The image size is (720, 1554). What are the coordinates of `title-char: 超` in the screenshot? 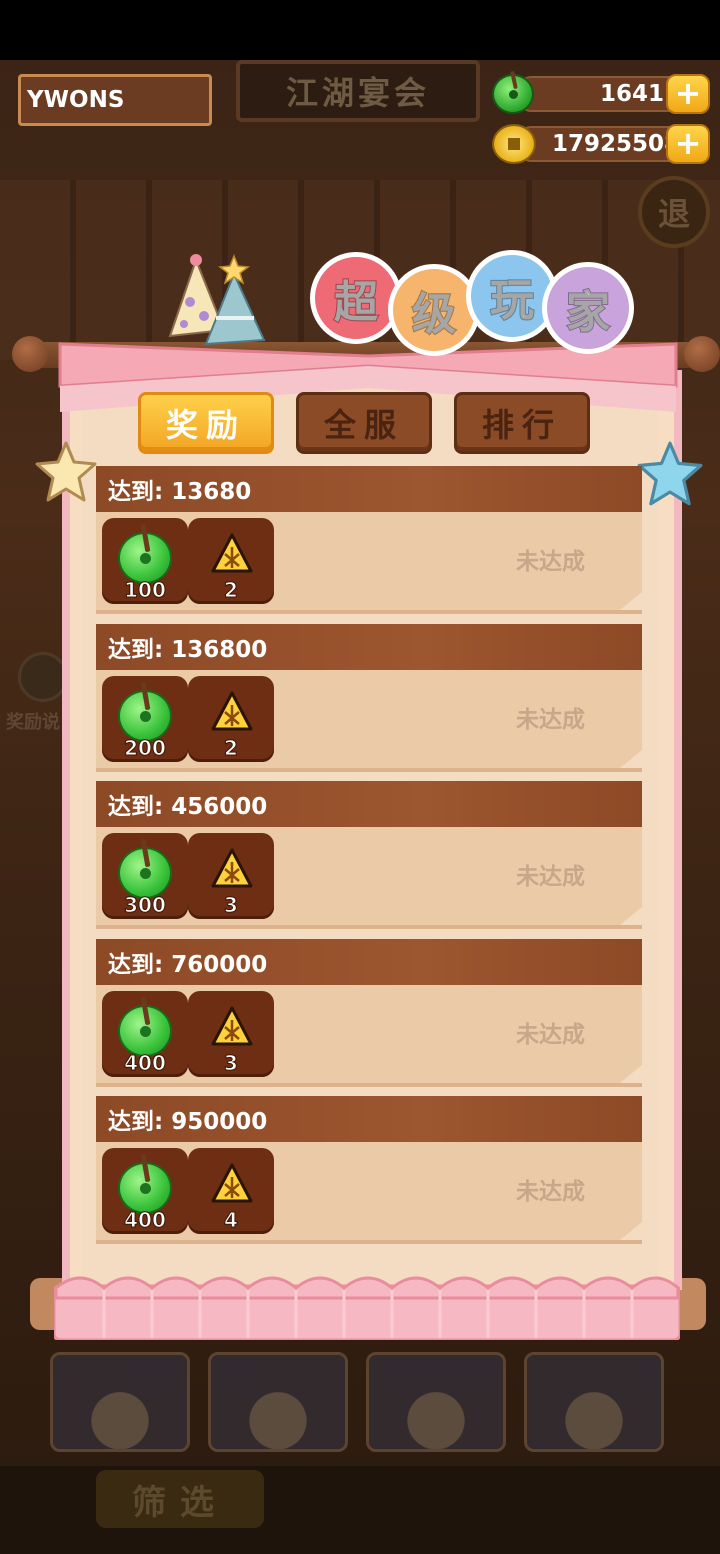 It's located at (356, 298).